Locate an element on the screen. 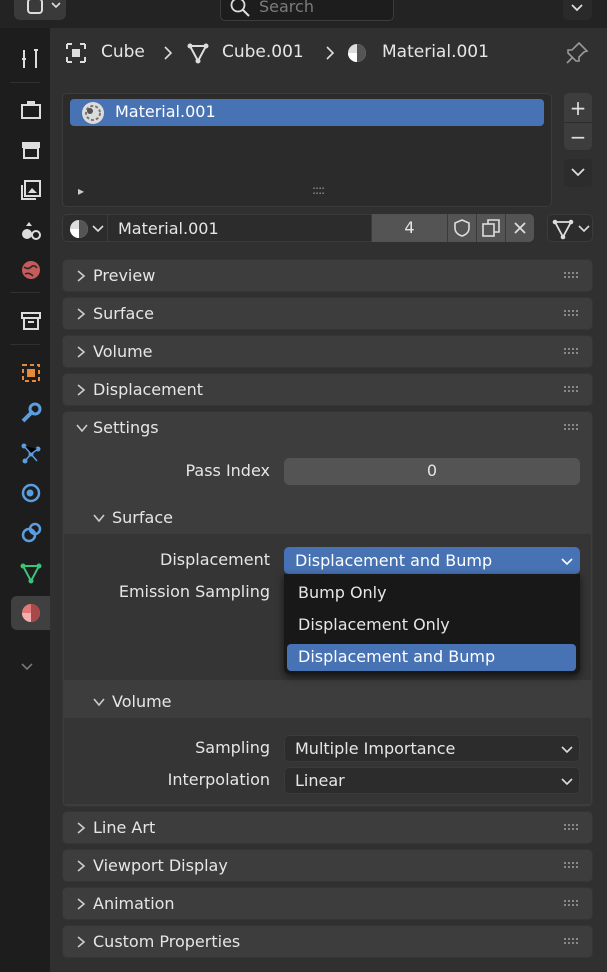  menu-item-label: Displacement Only is located at coordinates (374, 624).